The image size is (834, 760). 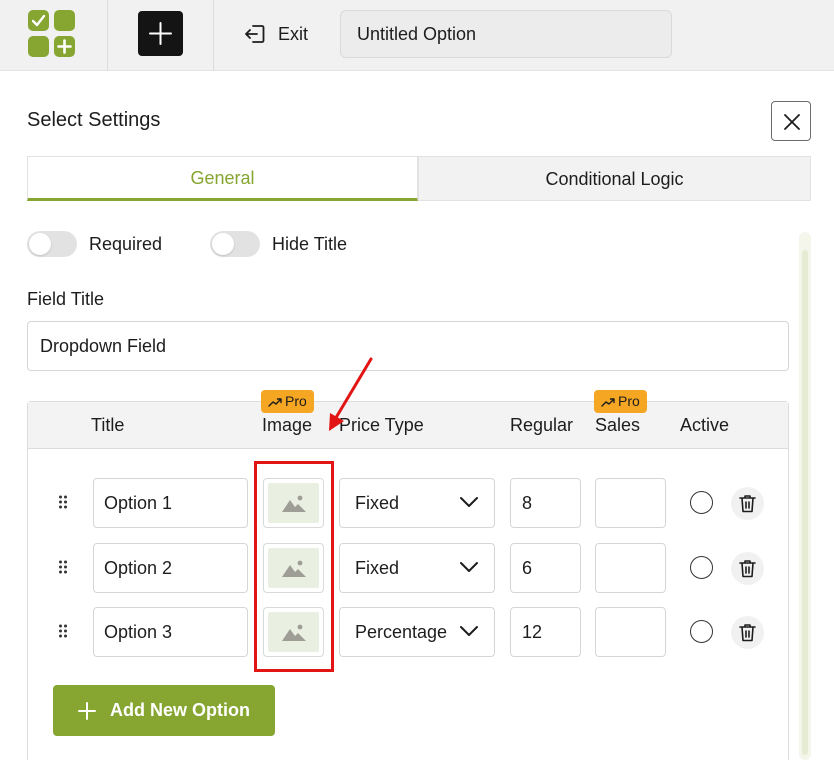 What do you see at coordinates (614, 178) in the screenshot?
I see `tab-conditional-logic: Conditional Logic` at bounding box center [614, 178].